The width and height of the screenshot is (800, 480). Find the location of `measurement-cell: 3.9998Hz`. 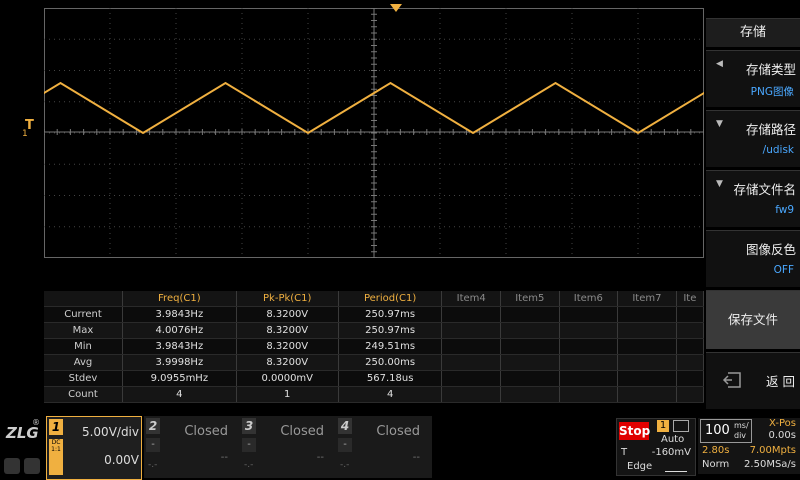

measurement-cell: 3.9998Hz is located at coordinates (179, 362).